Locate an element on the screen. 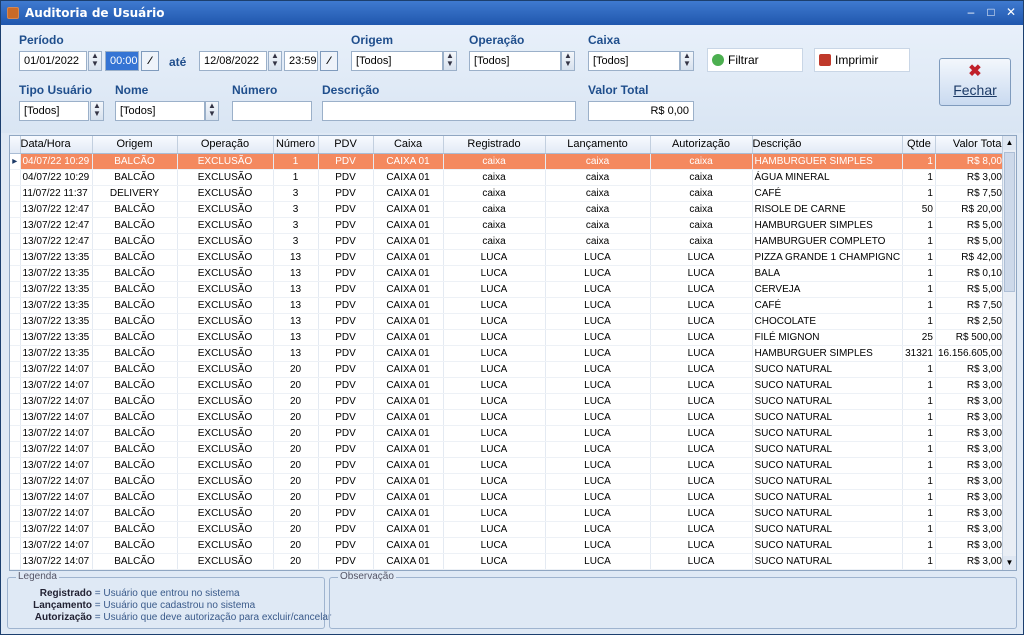 Image resolution: width=1024 pixels, height=635 pixels. date-to-input: 12/08/2022 is located at coordinates (233, 61).